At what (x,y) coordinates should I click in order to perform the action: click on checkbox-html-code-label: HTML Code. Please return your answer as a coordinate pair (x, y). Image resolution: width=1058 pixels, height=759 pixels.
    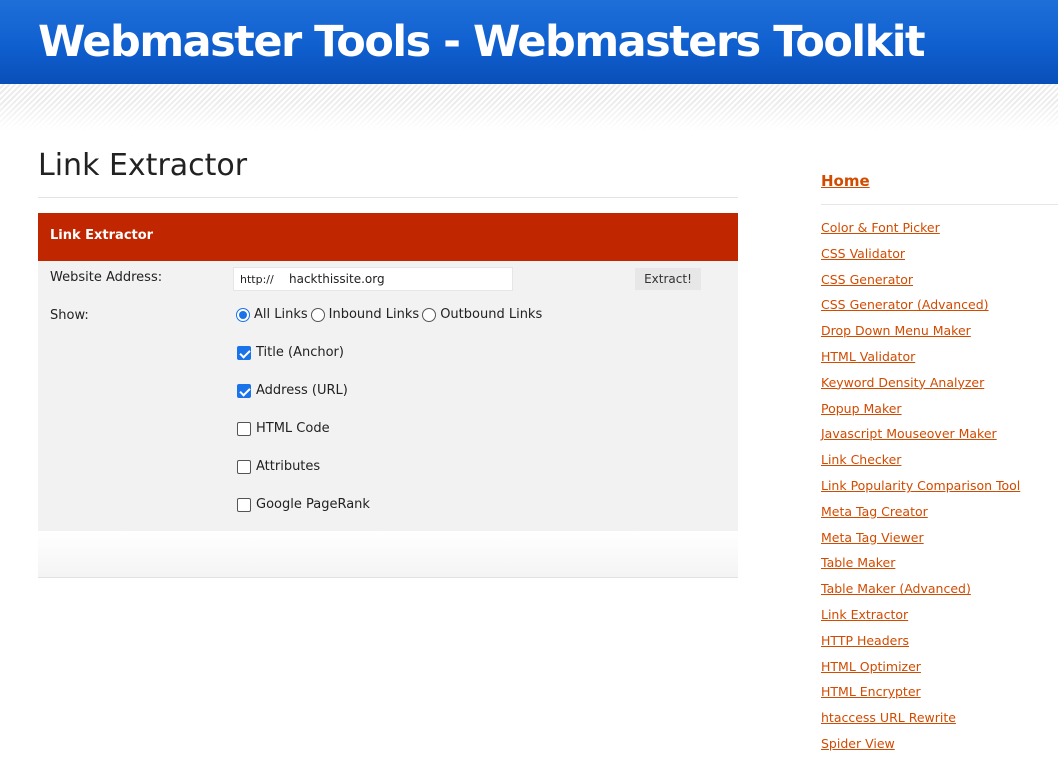
    Looking at the image, I should click on (293, 428).